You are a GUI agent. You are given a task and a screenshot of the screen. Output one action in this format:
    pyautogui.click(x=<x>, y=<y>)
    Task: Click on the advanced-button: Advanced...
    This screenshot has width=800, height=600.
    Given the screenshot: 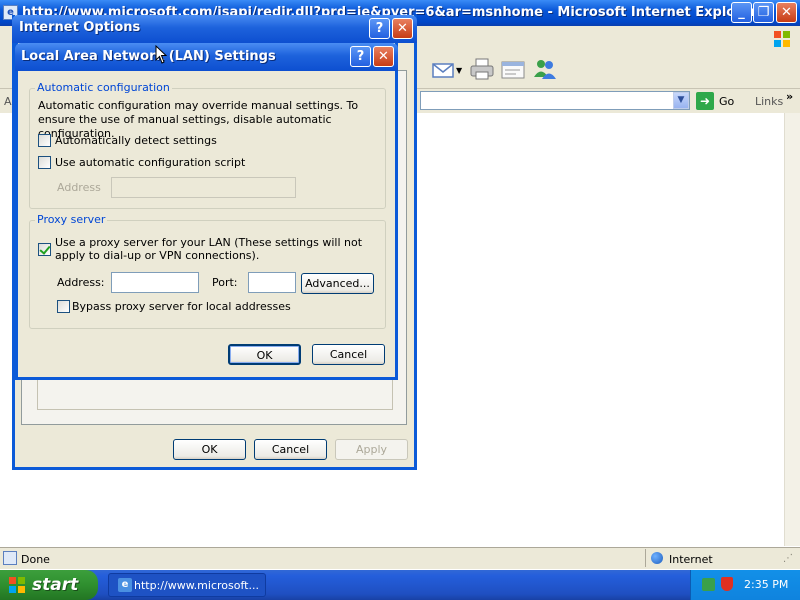 What is the action you would take?
    pyautogui.click(x=337, y=283)
    